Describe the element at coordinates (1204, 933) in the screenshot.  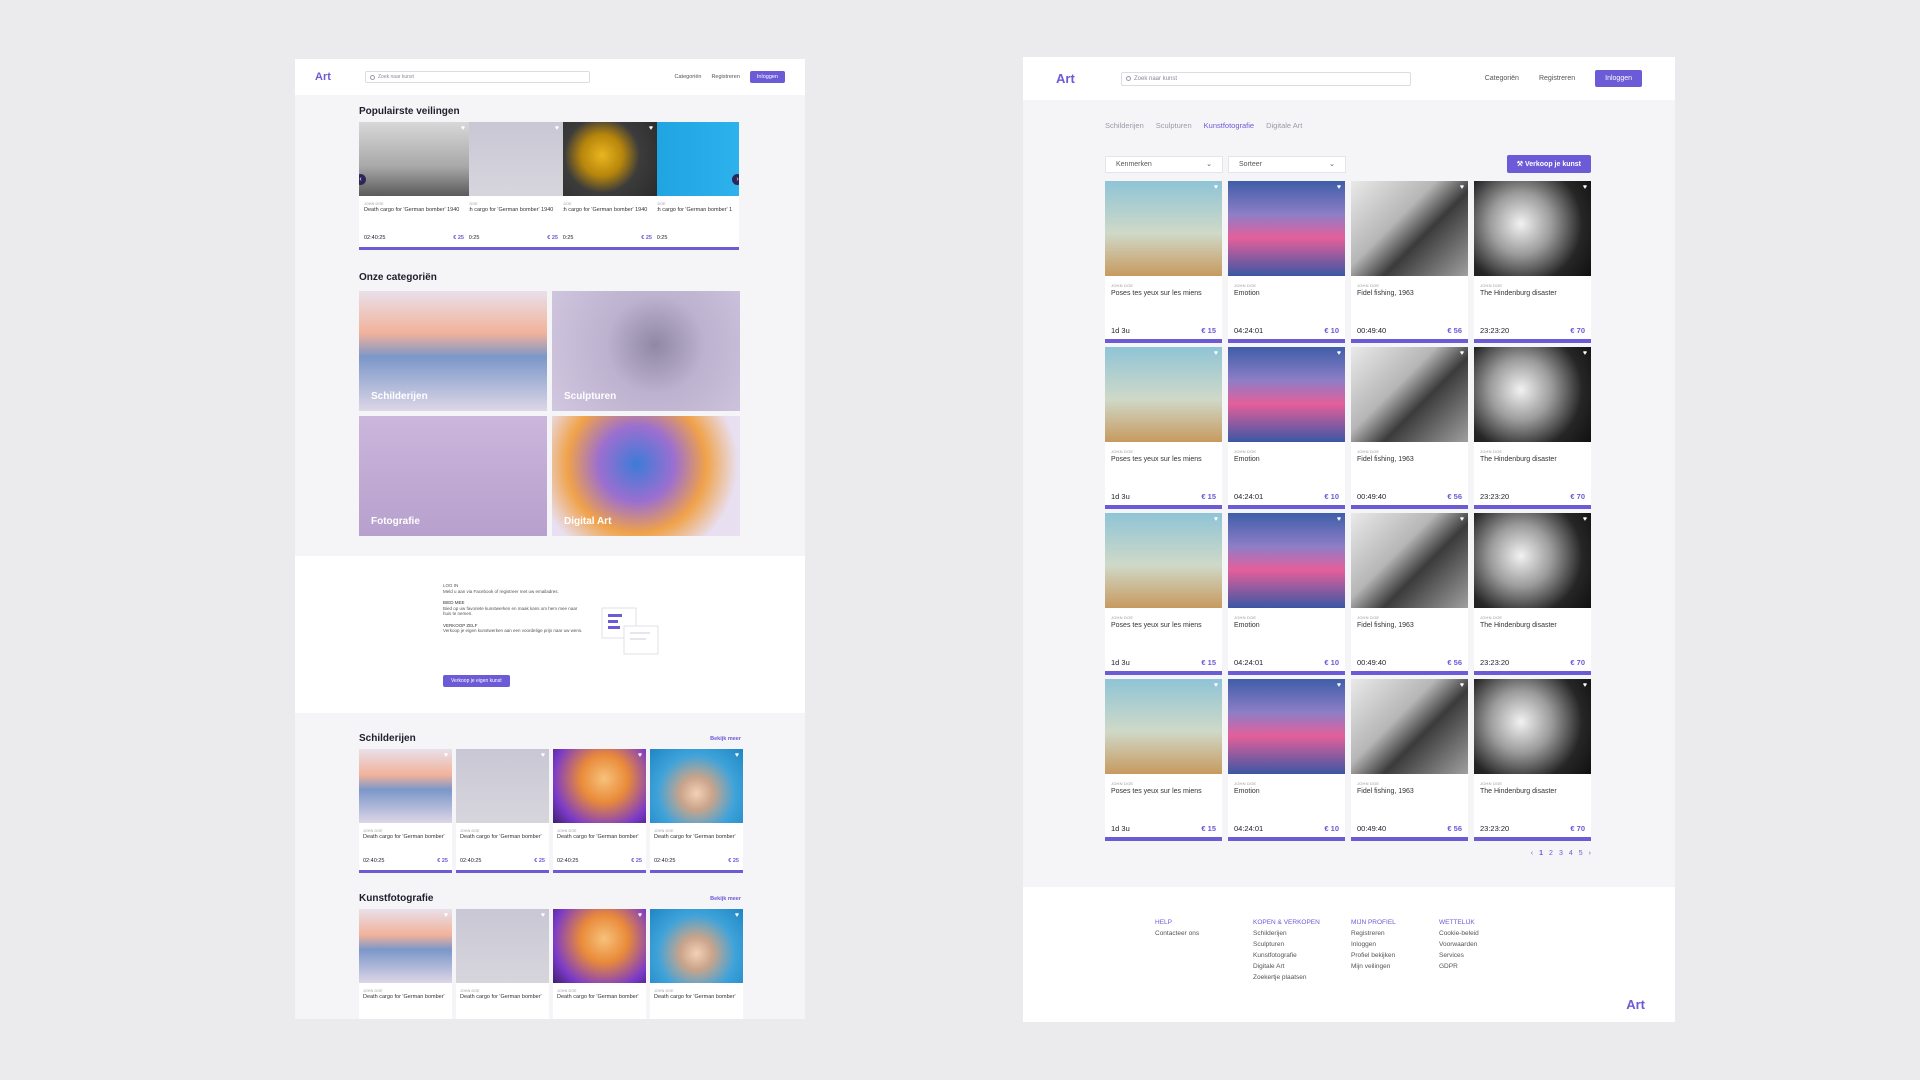
I see `footer-link: Contacteer ons` at that location.